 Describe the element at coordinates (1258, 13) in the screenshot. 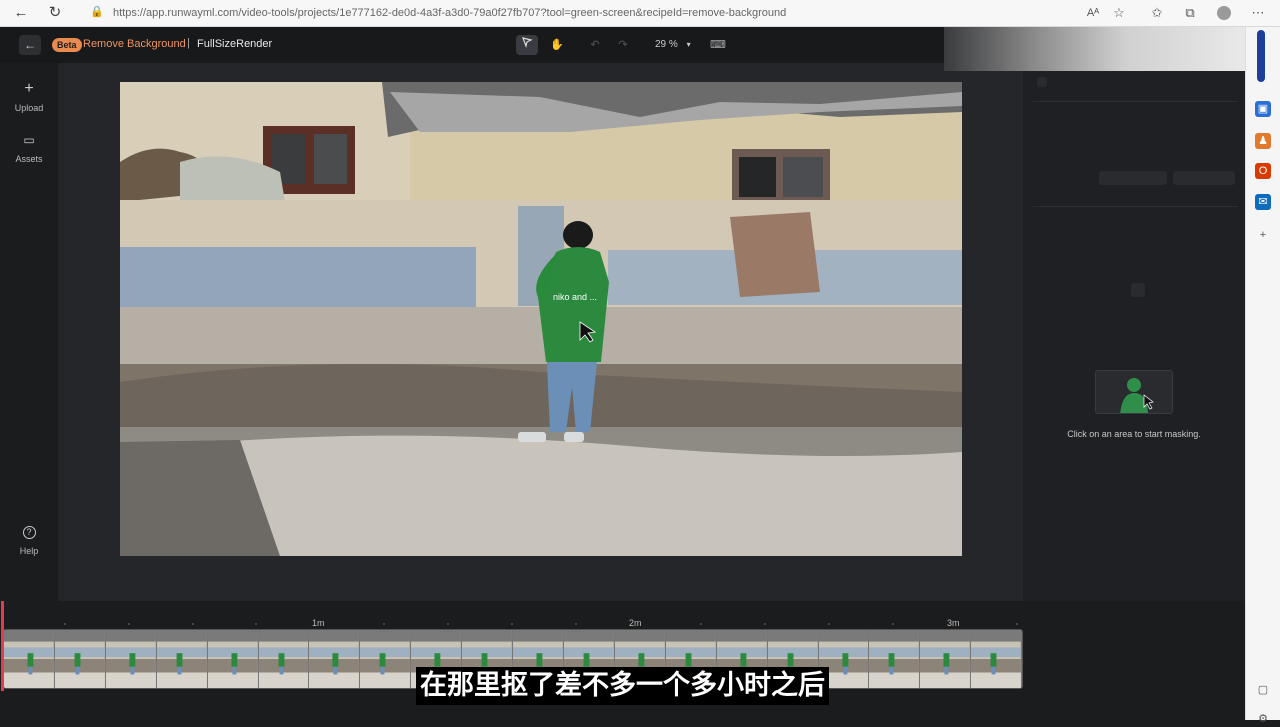

I see `more-menu-icon: ⋯` at that location.